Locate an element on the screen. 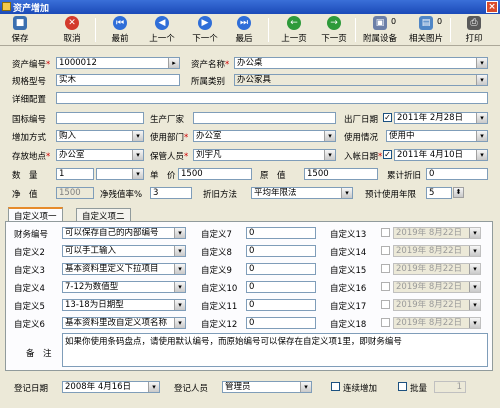  custom-input-12: 0 is located at coordinates (281, 323).